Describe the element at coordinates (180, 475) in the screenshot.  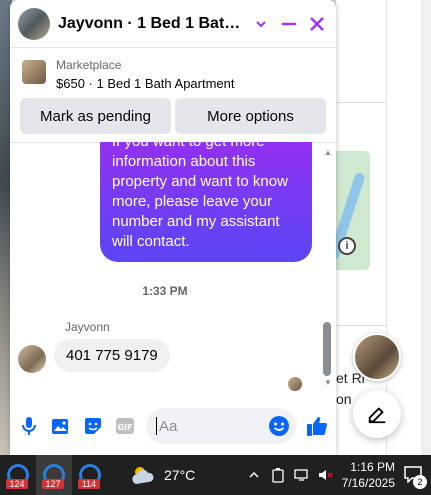
I see `temperature: 27°C` at that location.